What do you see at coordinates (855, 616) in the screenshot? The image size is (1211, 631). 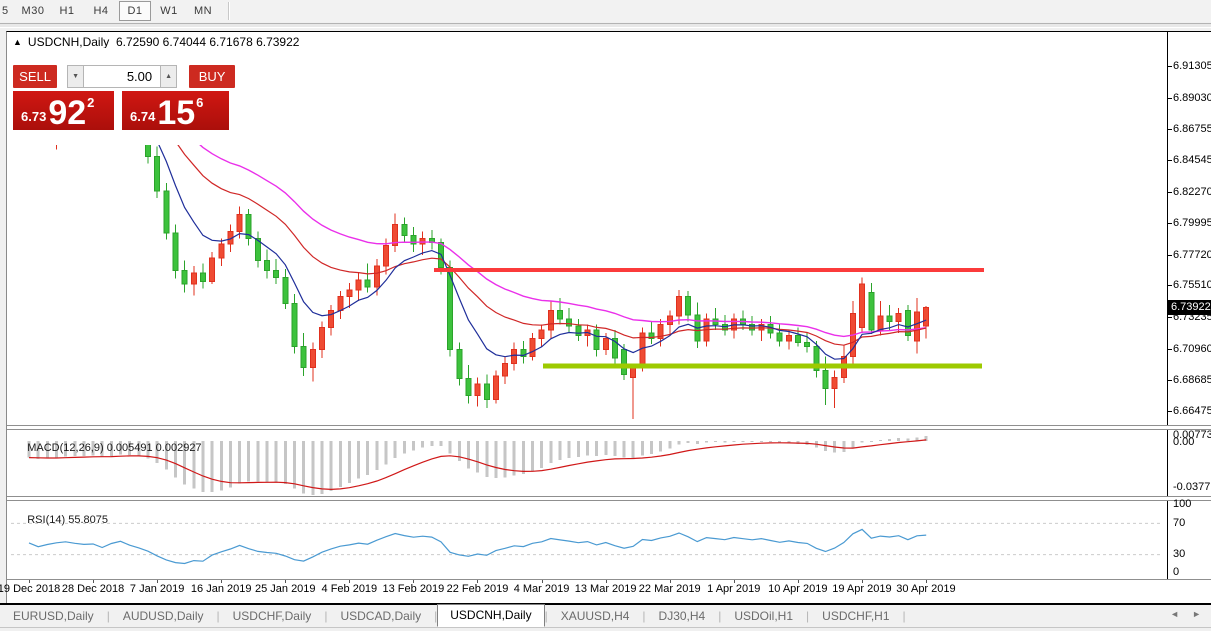 I see `tab-USDCHF-H1: USDCHF,H1` at bounding box center [855, 616].